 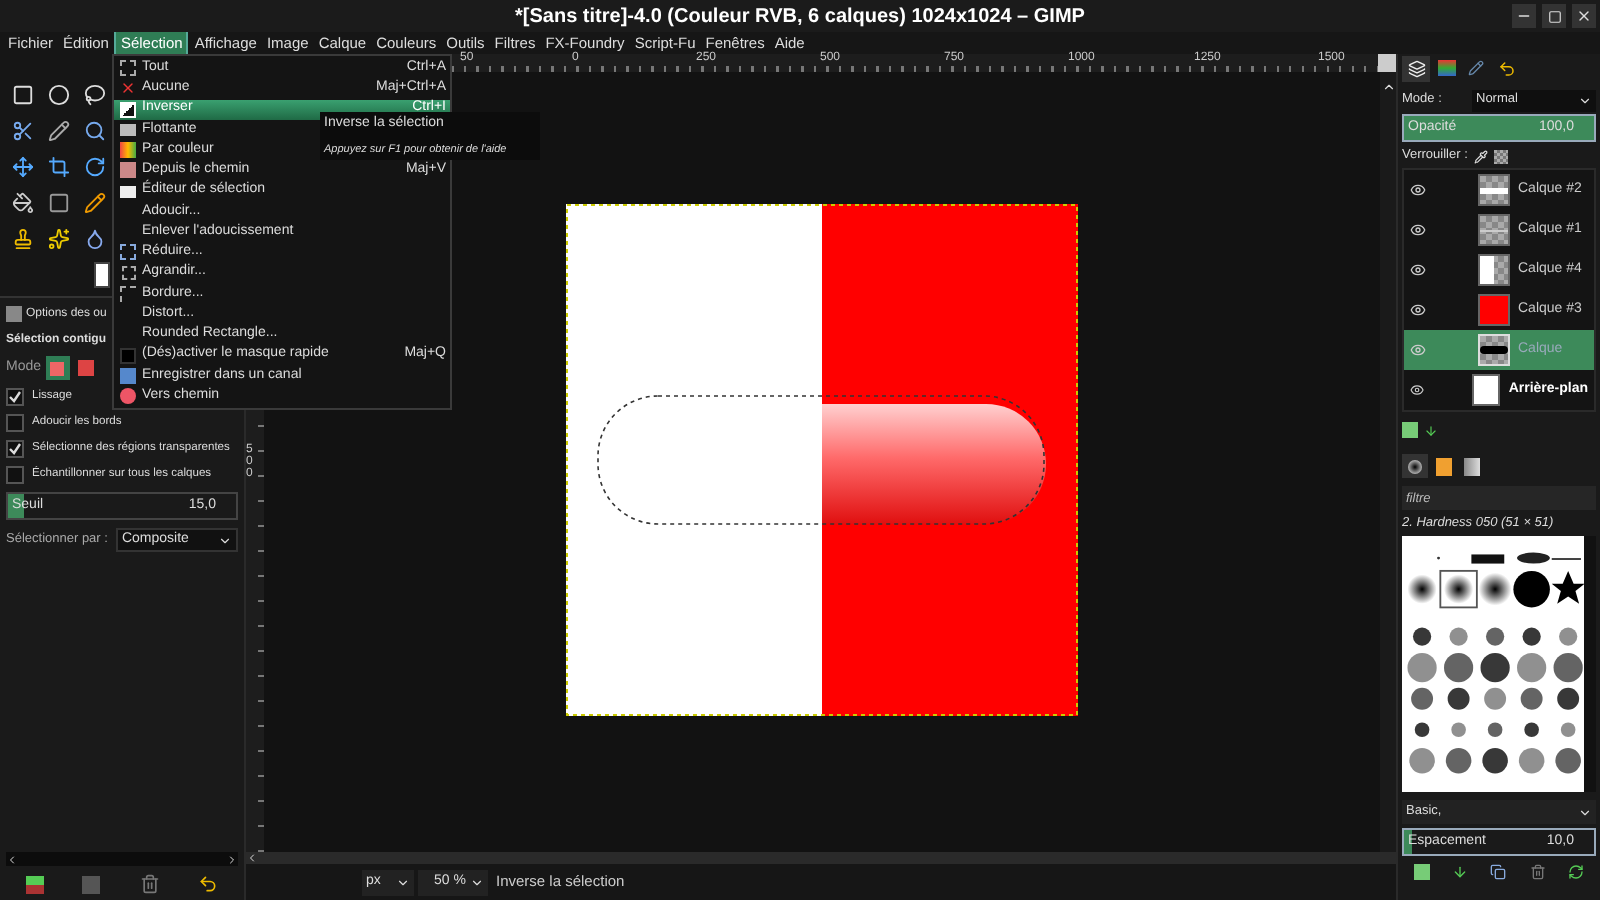 I want to click on scroll-up-icon, so click(x=1388, y=87).